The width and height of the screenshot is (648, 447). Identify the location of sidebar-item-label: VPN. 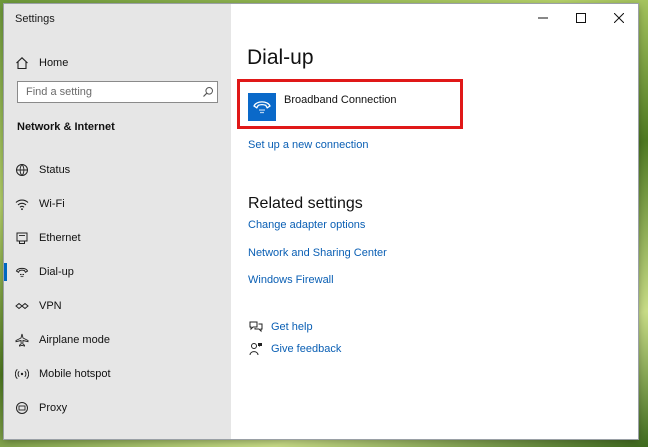
(50, 306).